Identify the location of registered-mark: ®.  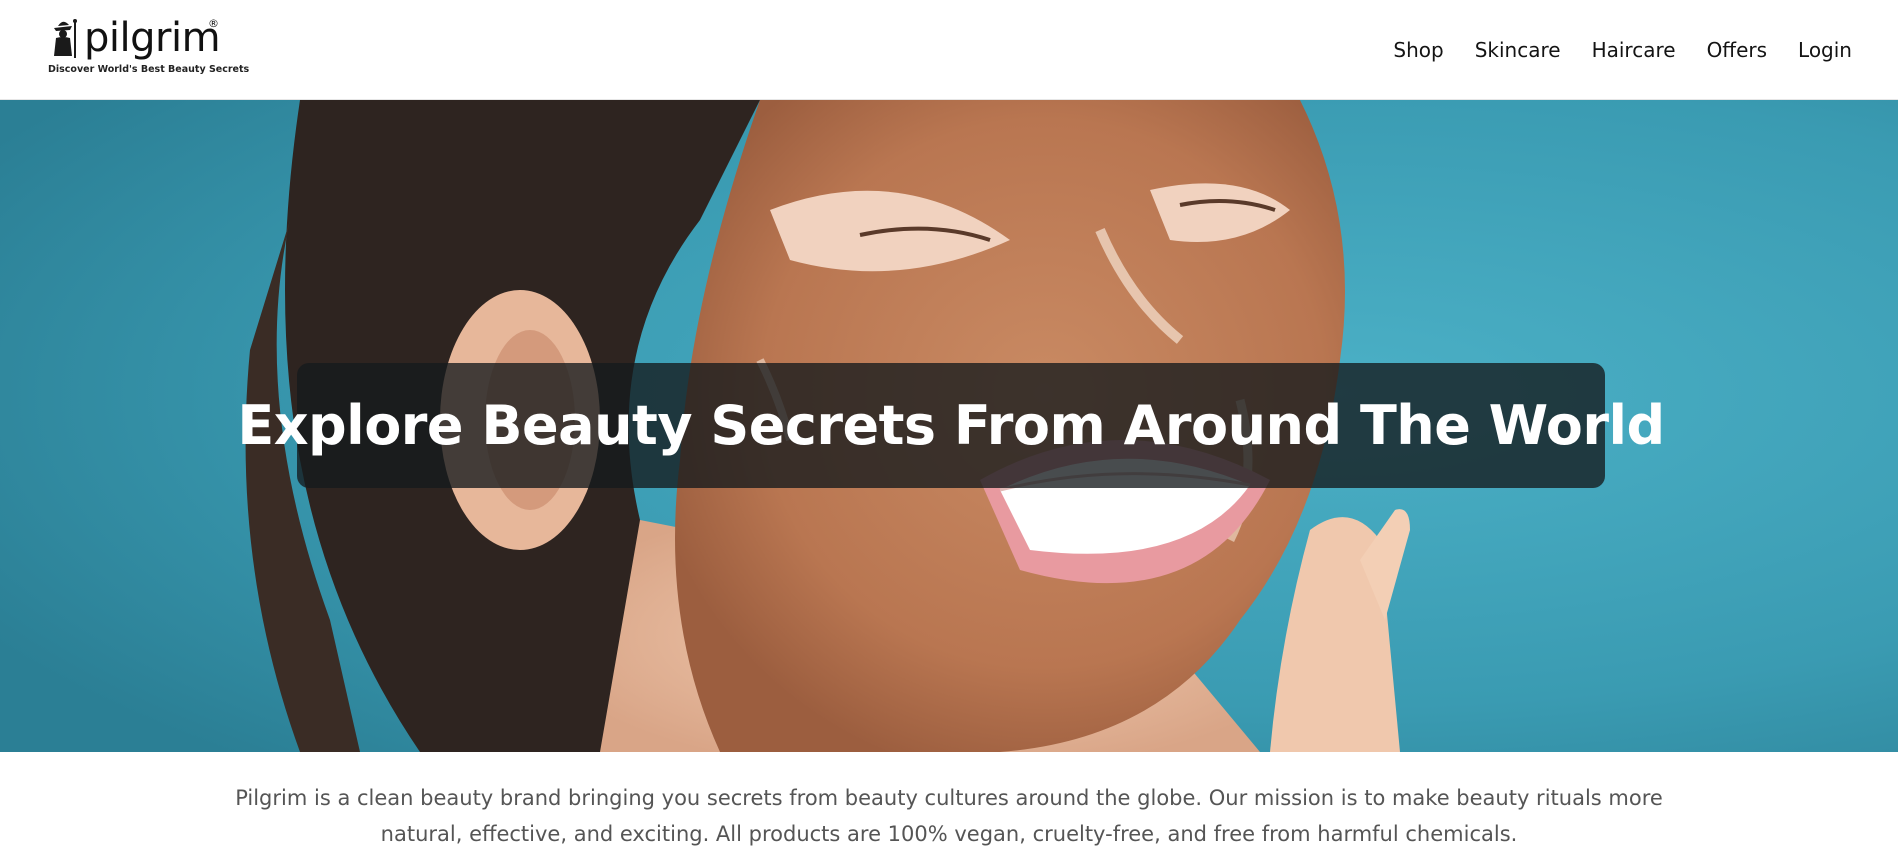
(213, 23).